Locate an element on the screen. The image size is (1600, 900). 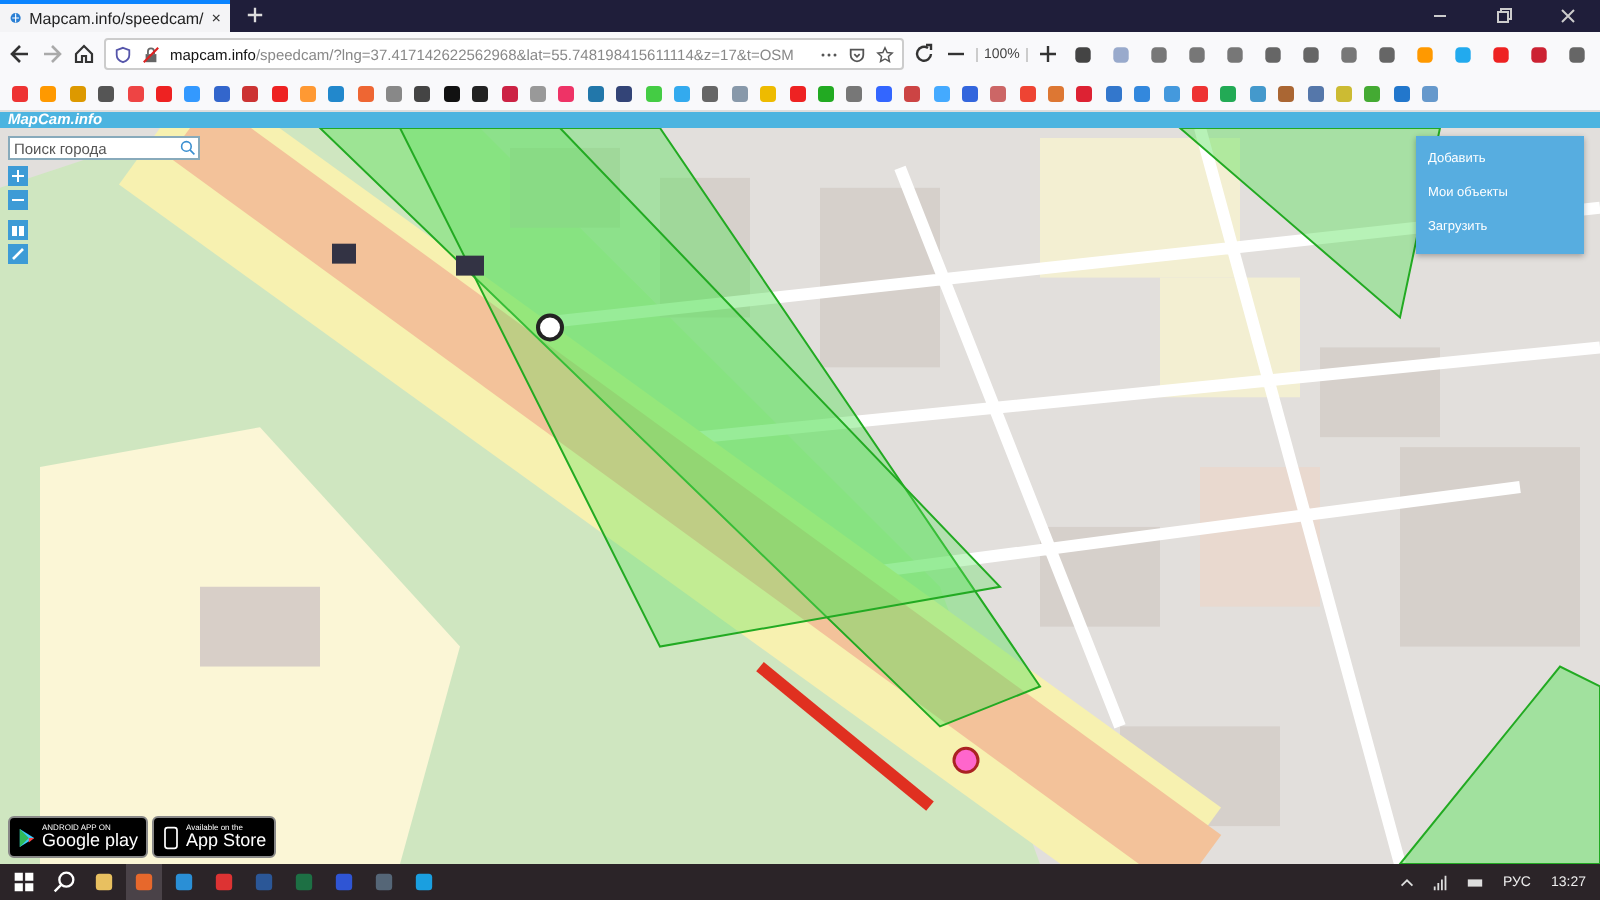
phone-icon is located at coordinates (171, 837).